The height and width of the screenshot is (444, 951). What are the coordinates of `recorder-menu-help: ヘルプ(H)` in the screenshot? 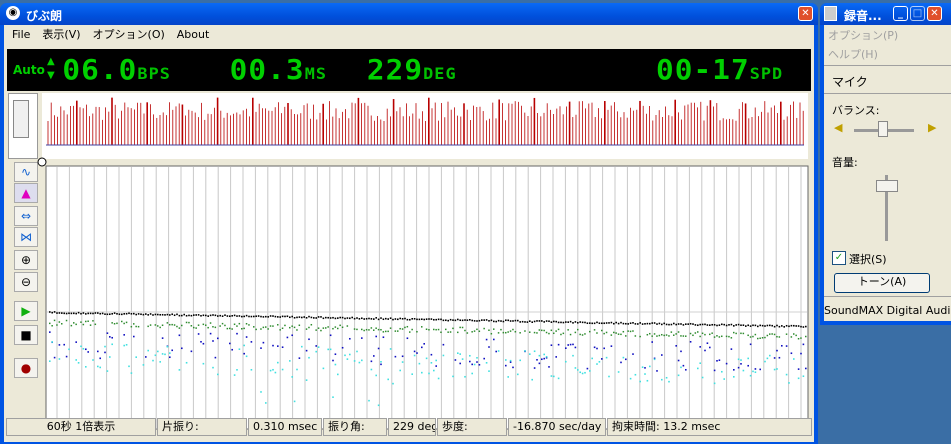 It's located at (853, 54).